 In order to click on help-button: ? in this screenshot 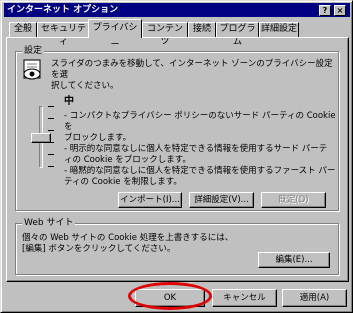, I will do `click(325, 10)`.